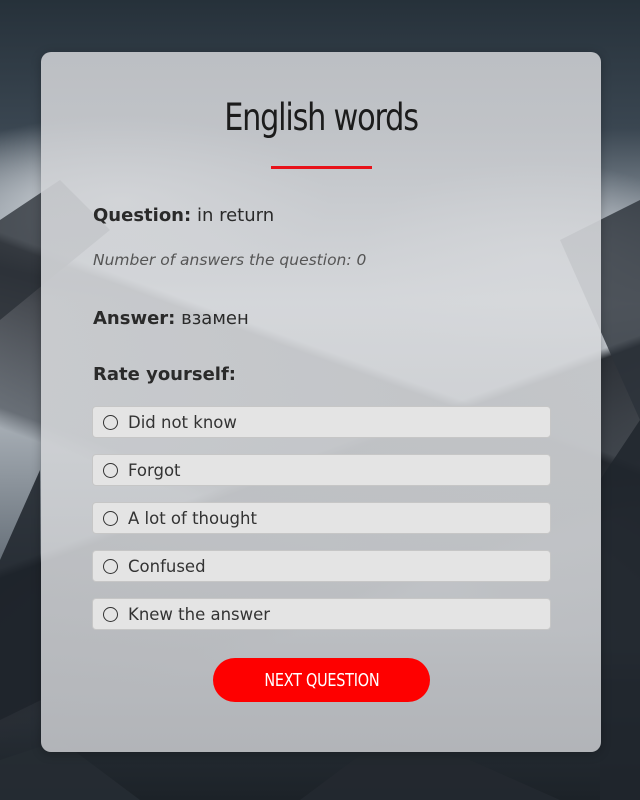 The height and width of the screenshot is (800, 640). What do you see at coordinates (215, 318) in the screenshot?
I see `answer-value: взамен` at bounding box center [215, 318].